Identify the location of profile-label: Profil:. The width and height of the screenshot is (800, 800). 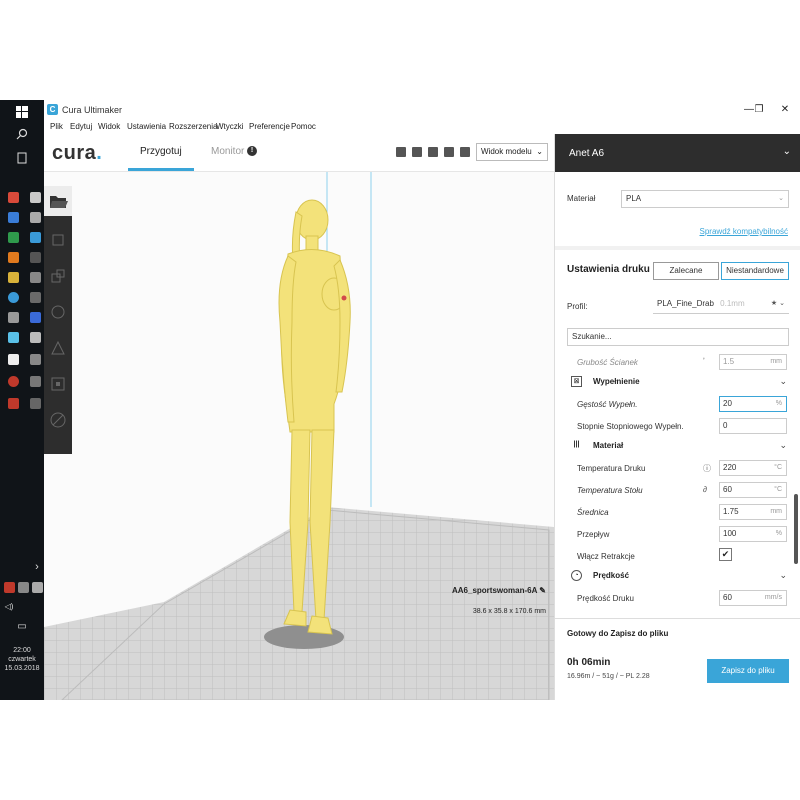
(577, 306).